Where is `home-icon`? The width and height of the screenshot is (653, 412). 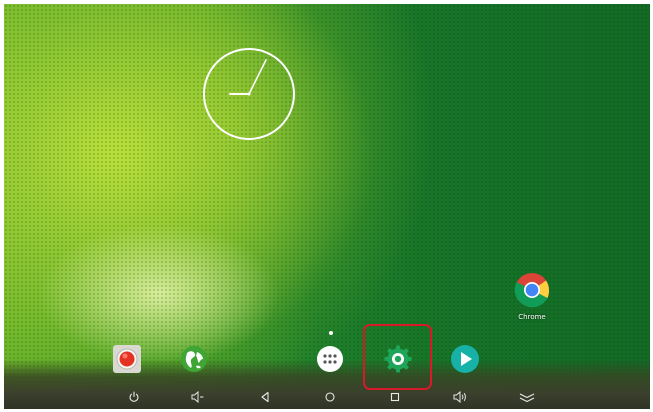
home-icon is located at coordinates (330, 397).